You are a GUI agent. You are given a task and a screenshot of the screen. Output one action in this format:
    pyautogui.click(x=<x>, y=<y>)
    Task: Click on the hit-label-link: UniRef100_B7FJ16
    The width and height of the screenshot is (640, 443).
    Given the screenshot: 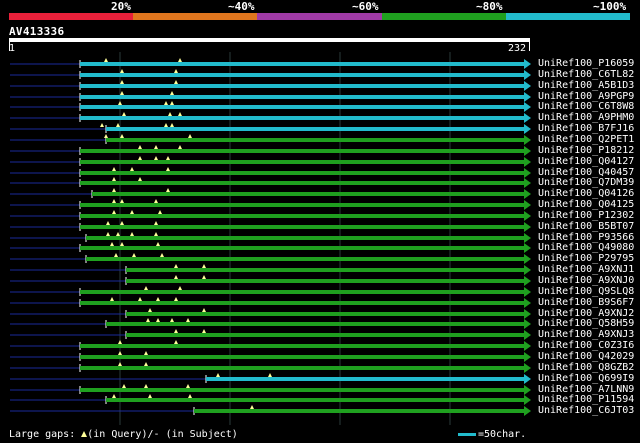 What is the action you would take?
    pyautogui.click(x=586, y=129)
    